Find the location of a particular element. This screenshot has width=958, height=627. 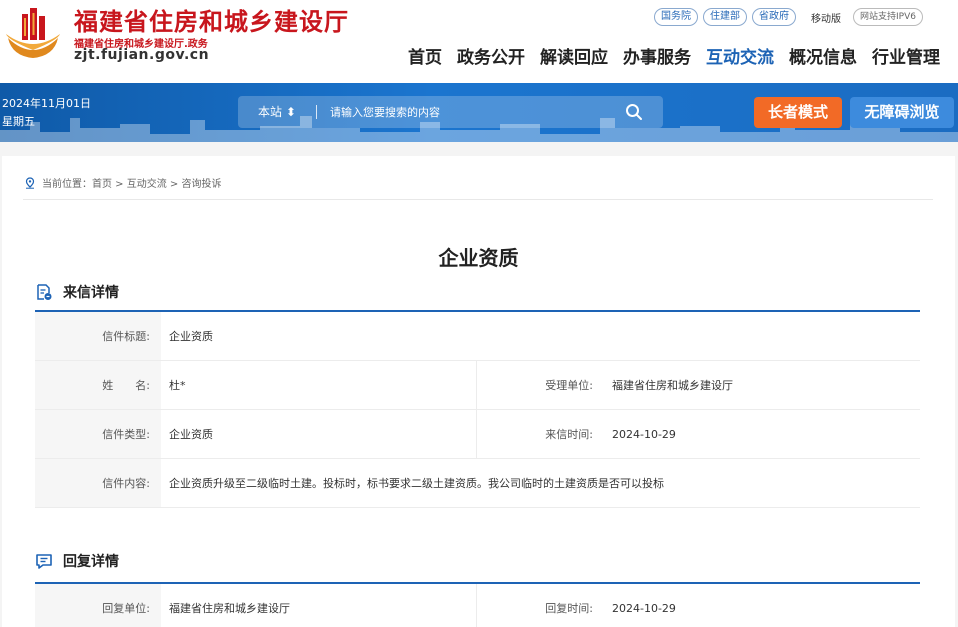

letter-section-header: 来信详情 is located at coordinates (77, 292).